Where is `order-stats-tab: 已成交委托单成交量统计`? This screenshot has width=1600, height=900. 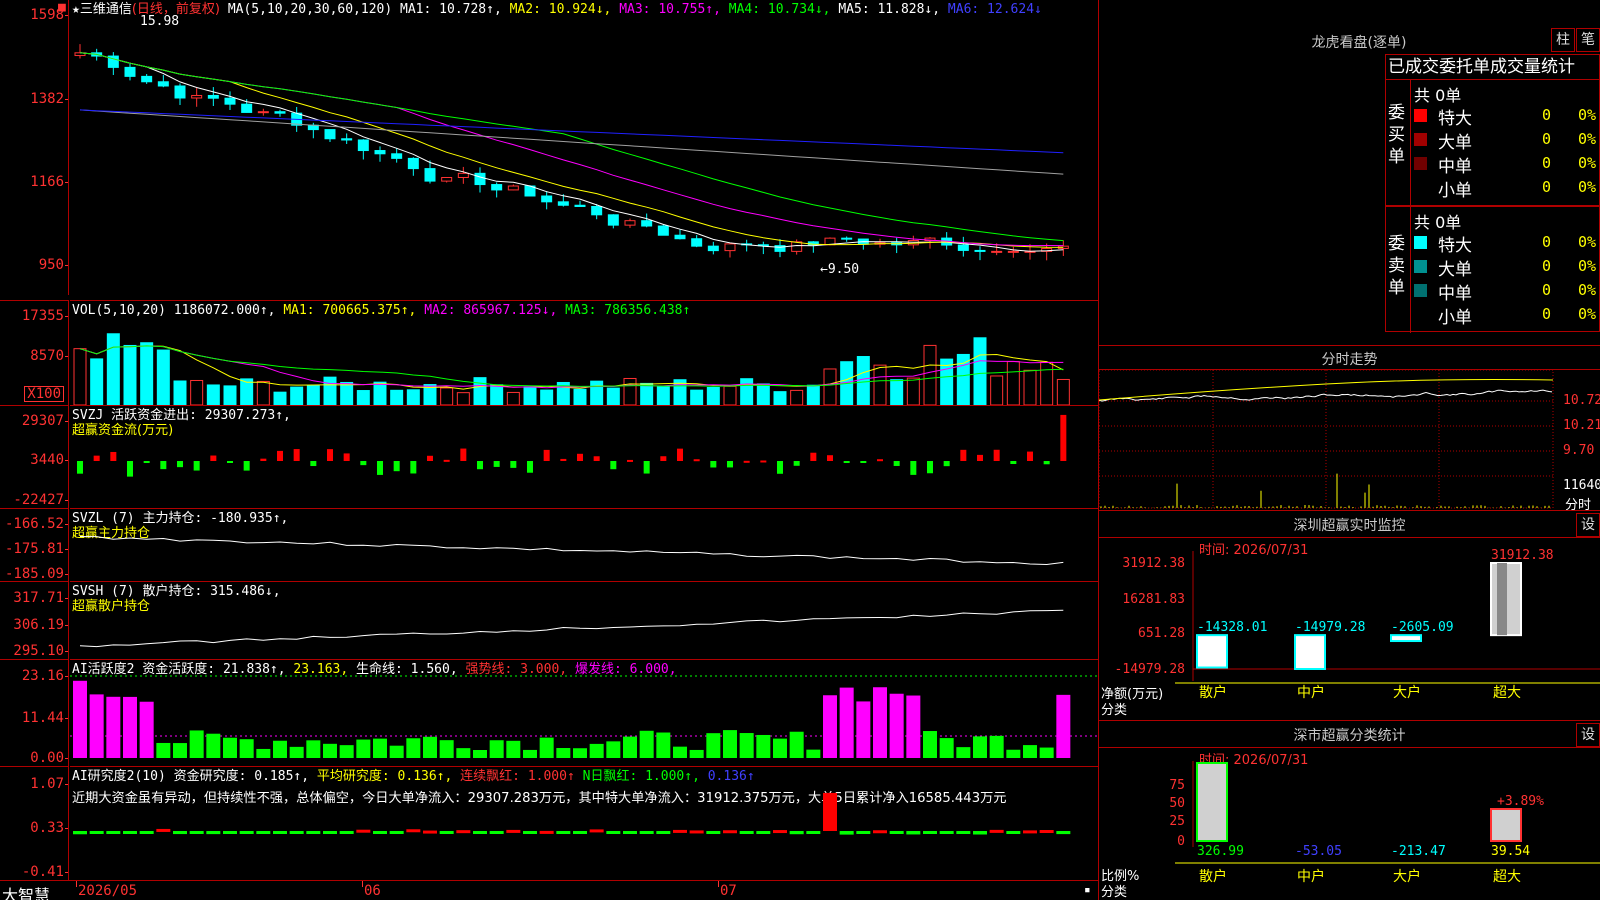 order-stats-tab: 已成交委托单成交量统计 is located at coordinates (1492, 67).